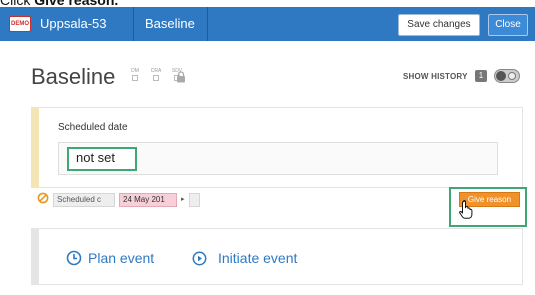 The image size is (535, 295). I want to click on save-changes-button: Save changes, so click(439, 25).